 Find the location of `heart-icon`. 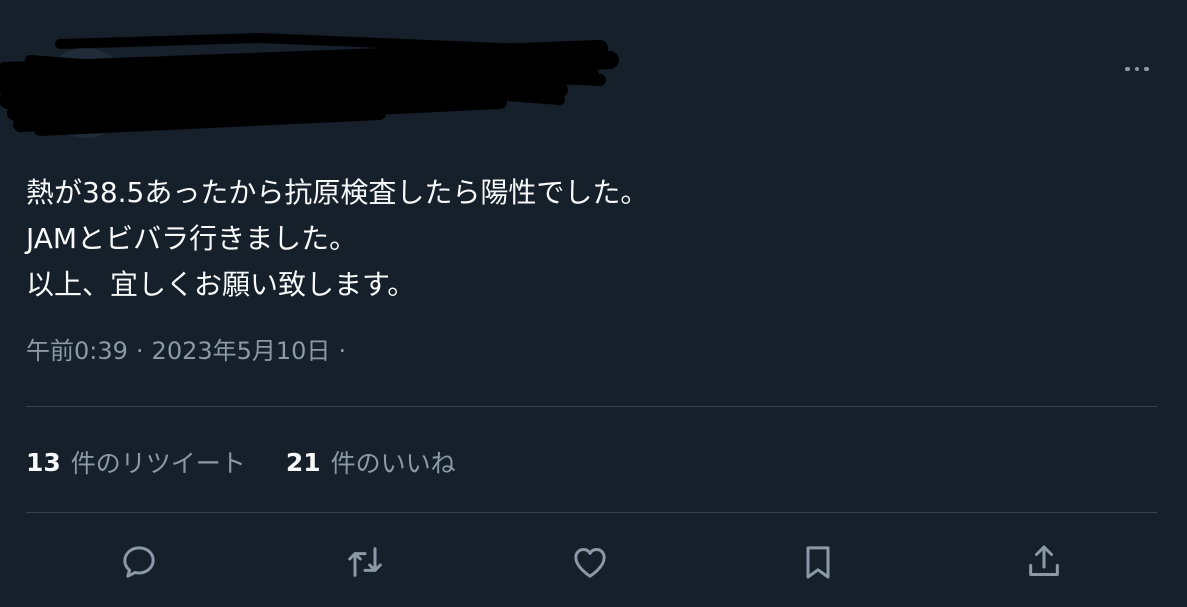

heart-icon is located at coordinates (590, 563).